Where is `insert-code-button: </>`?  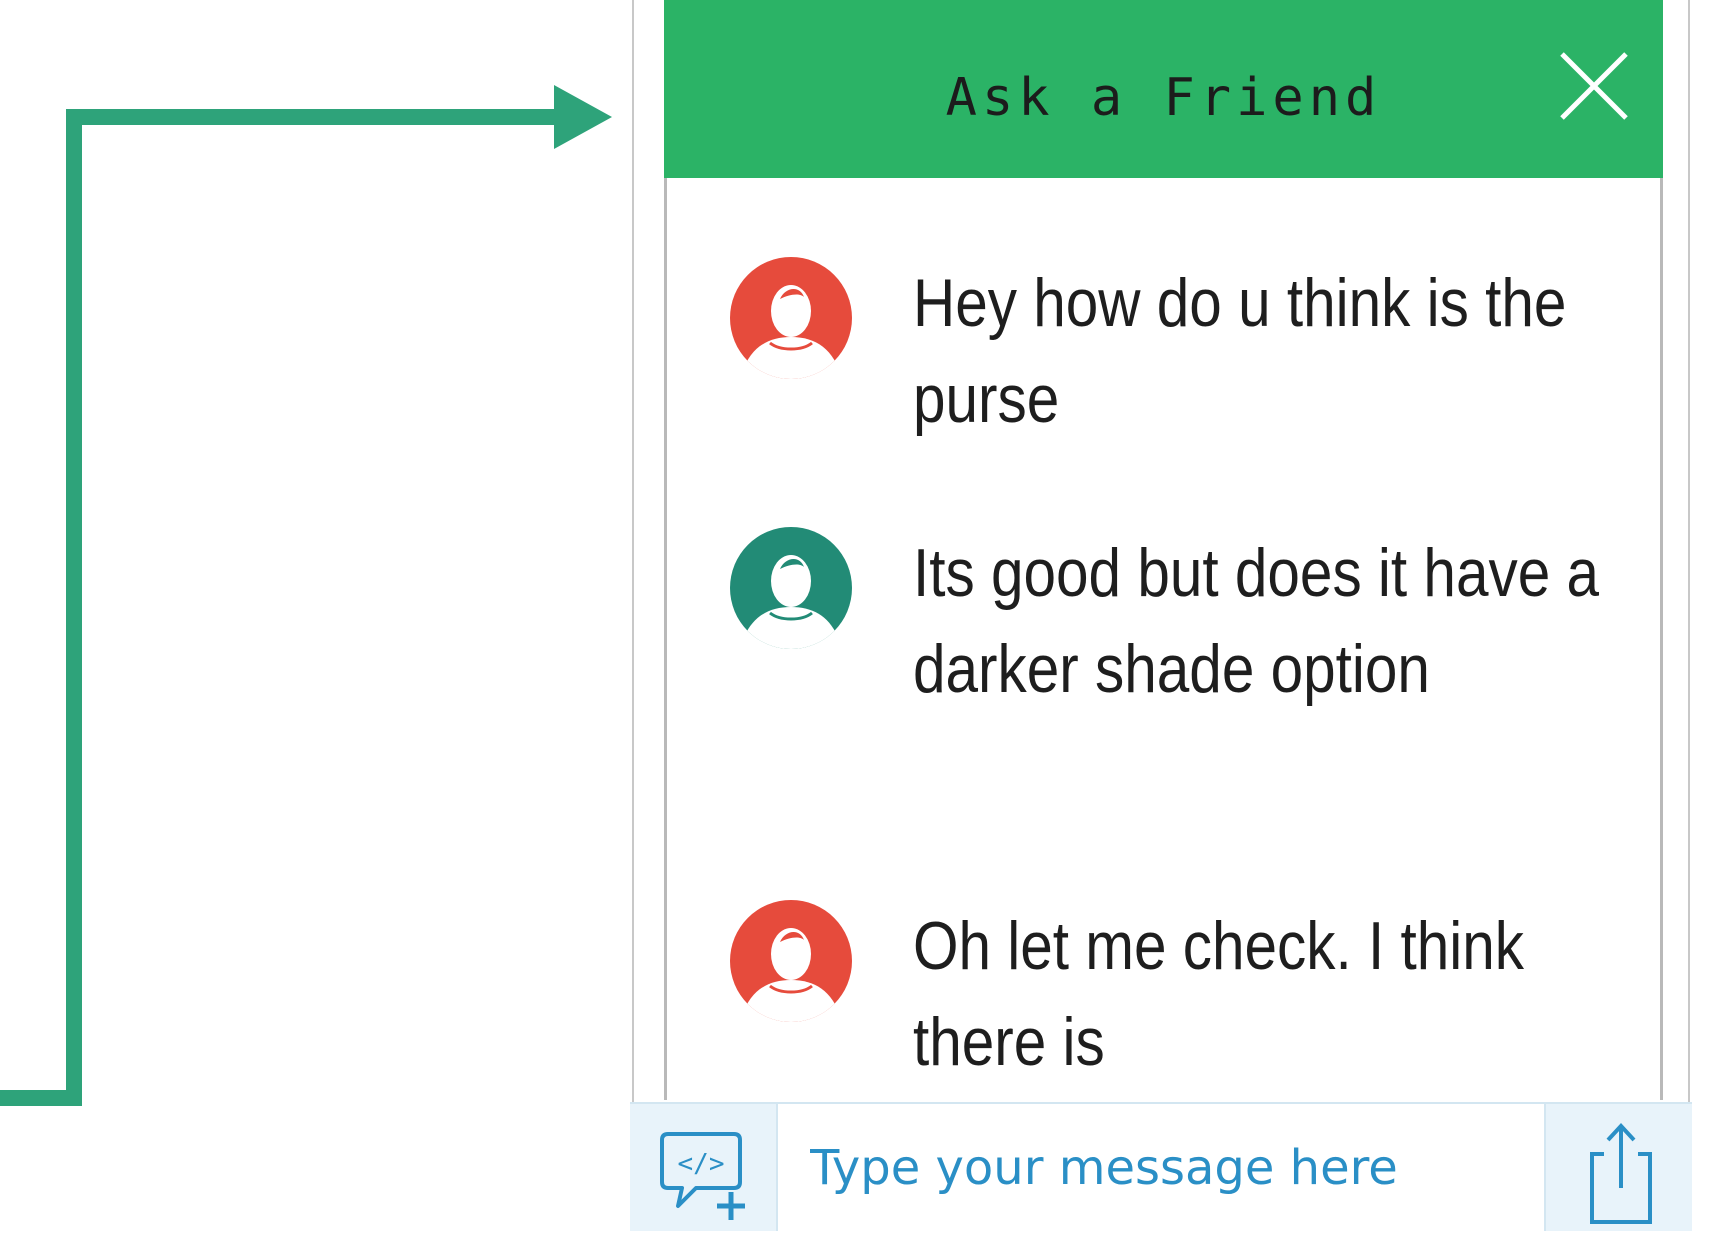
insert-code-button: </> is located at coordinates (704, 1167).